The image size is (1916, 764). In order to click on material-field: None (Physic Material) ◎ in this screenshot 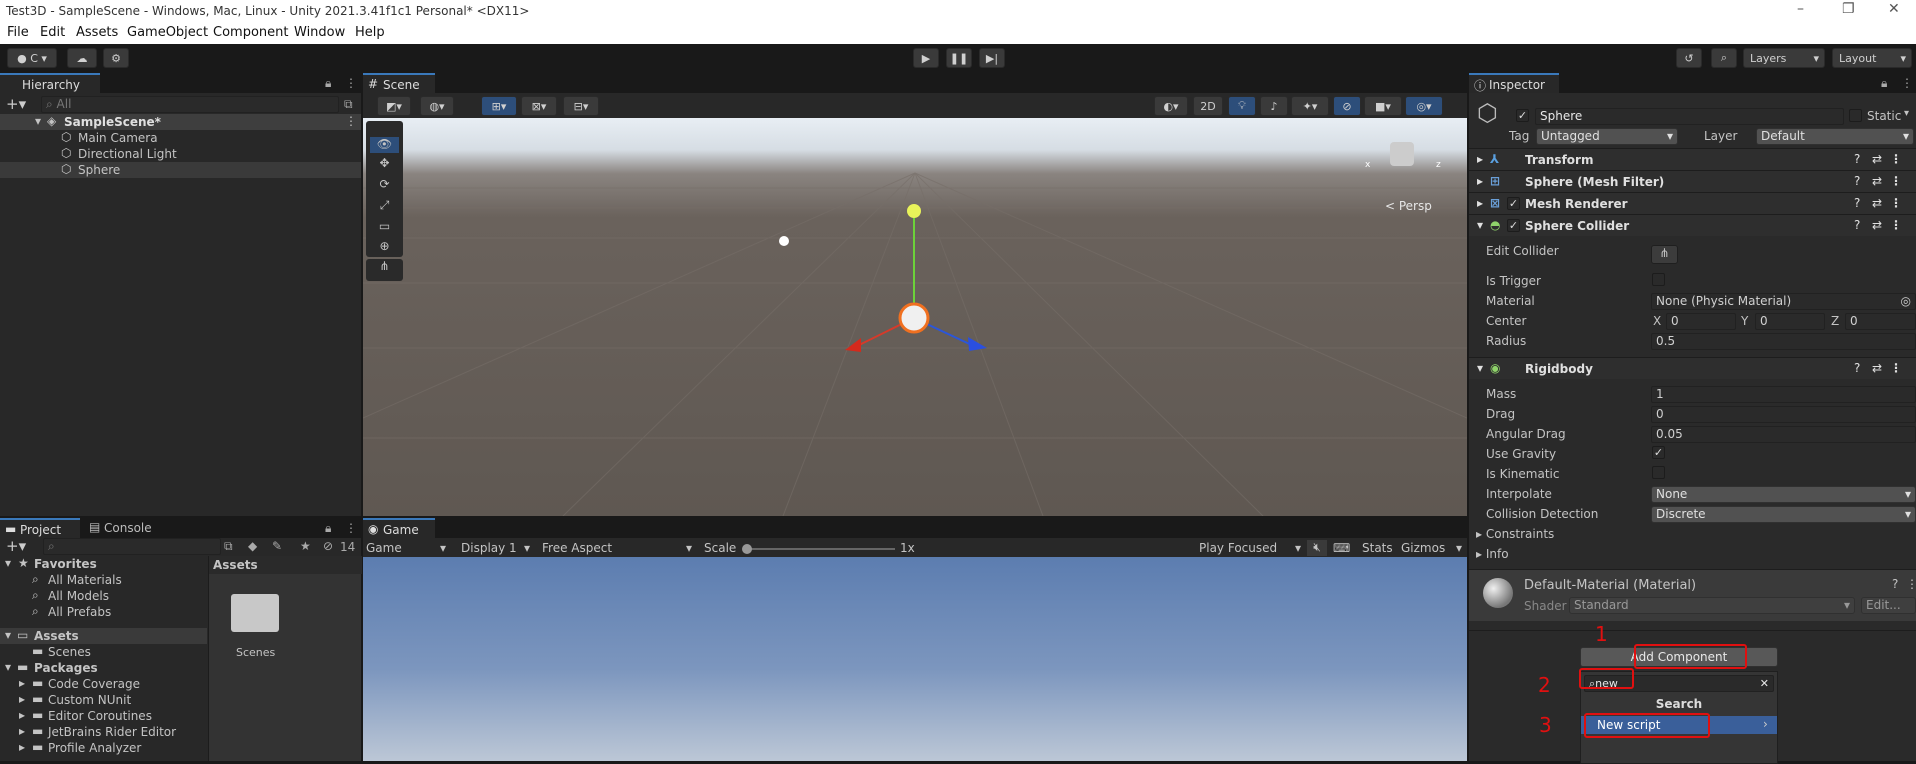, I will do `click(1783, 301)`.